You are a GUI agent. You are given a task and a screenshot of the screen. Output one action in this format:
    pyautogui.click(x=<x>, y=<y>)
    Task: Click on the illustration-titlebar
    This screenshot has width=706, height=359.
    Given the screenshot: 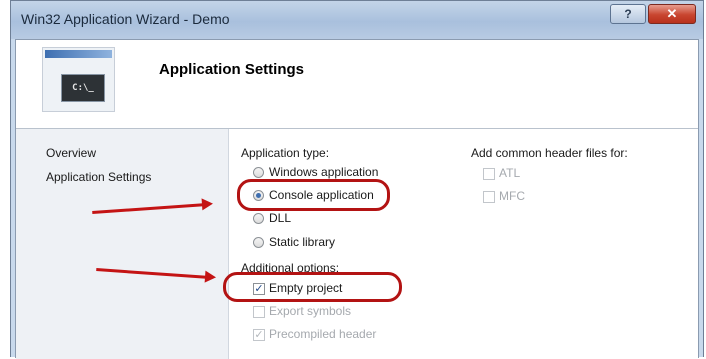 What is the action you would take?
    pyautogui.click(x=78, y=54)
    